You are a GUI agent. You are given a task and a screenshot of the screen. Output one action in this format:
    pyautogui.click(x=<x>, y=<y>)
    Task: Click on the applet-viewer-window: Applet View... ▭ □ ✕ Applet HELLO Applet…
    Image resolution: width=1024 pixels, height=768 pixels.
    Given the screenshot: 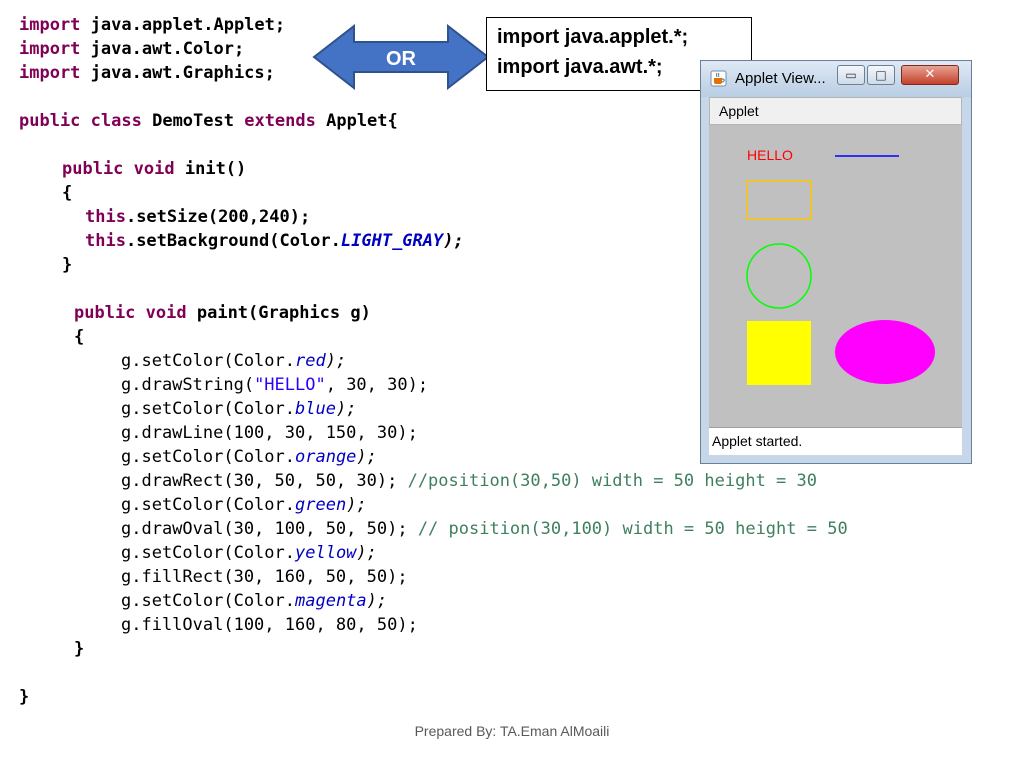 What is the action you would take?
    pyautogui.click(x=836, y=262)
    